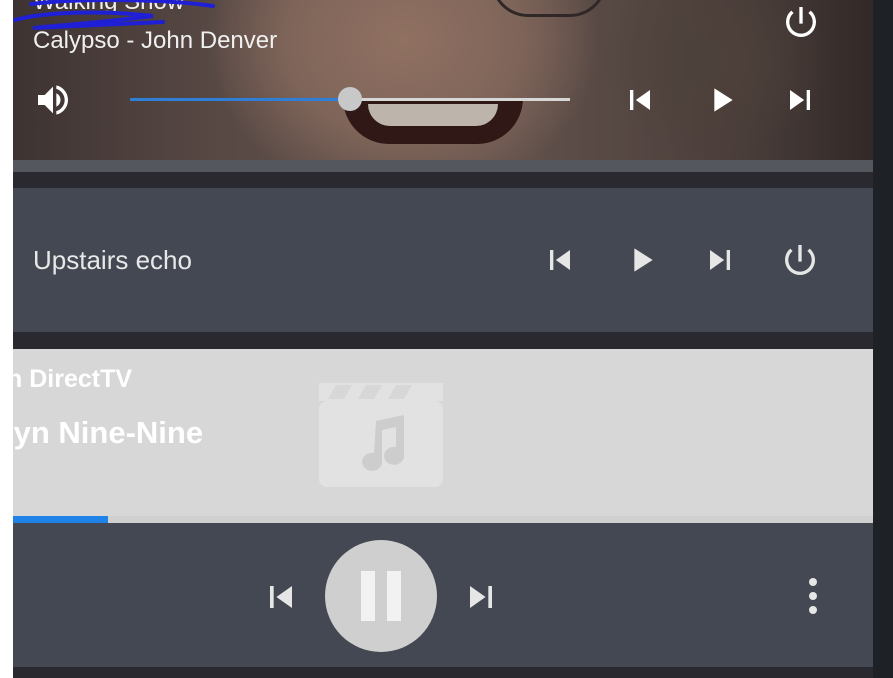  I want to click on more-vert-icon, so click(813, 598).